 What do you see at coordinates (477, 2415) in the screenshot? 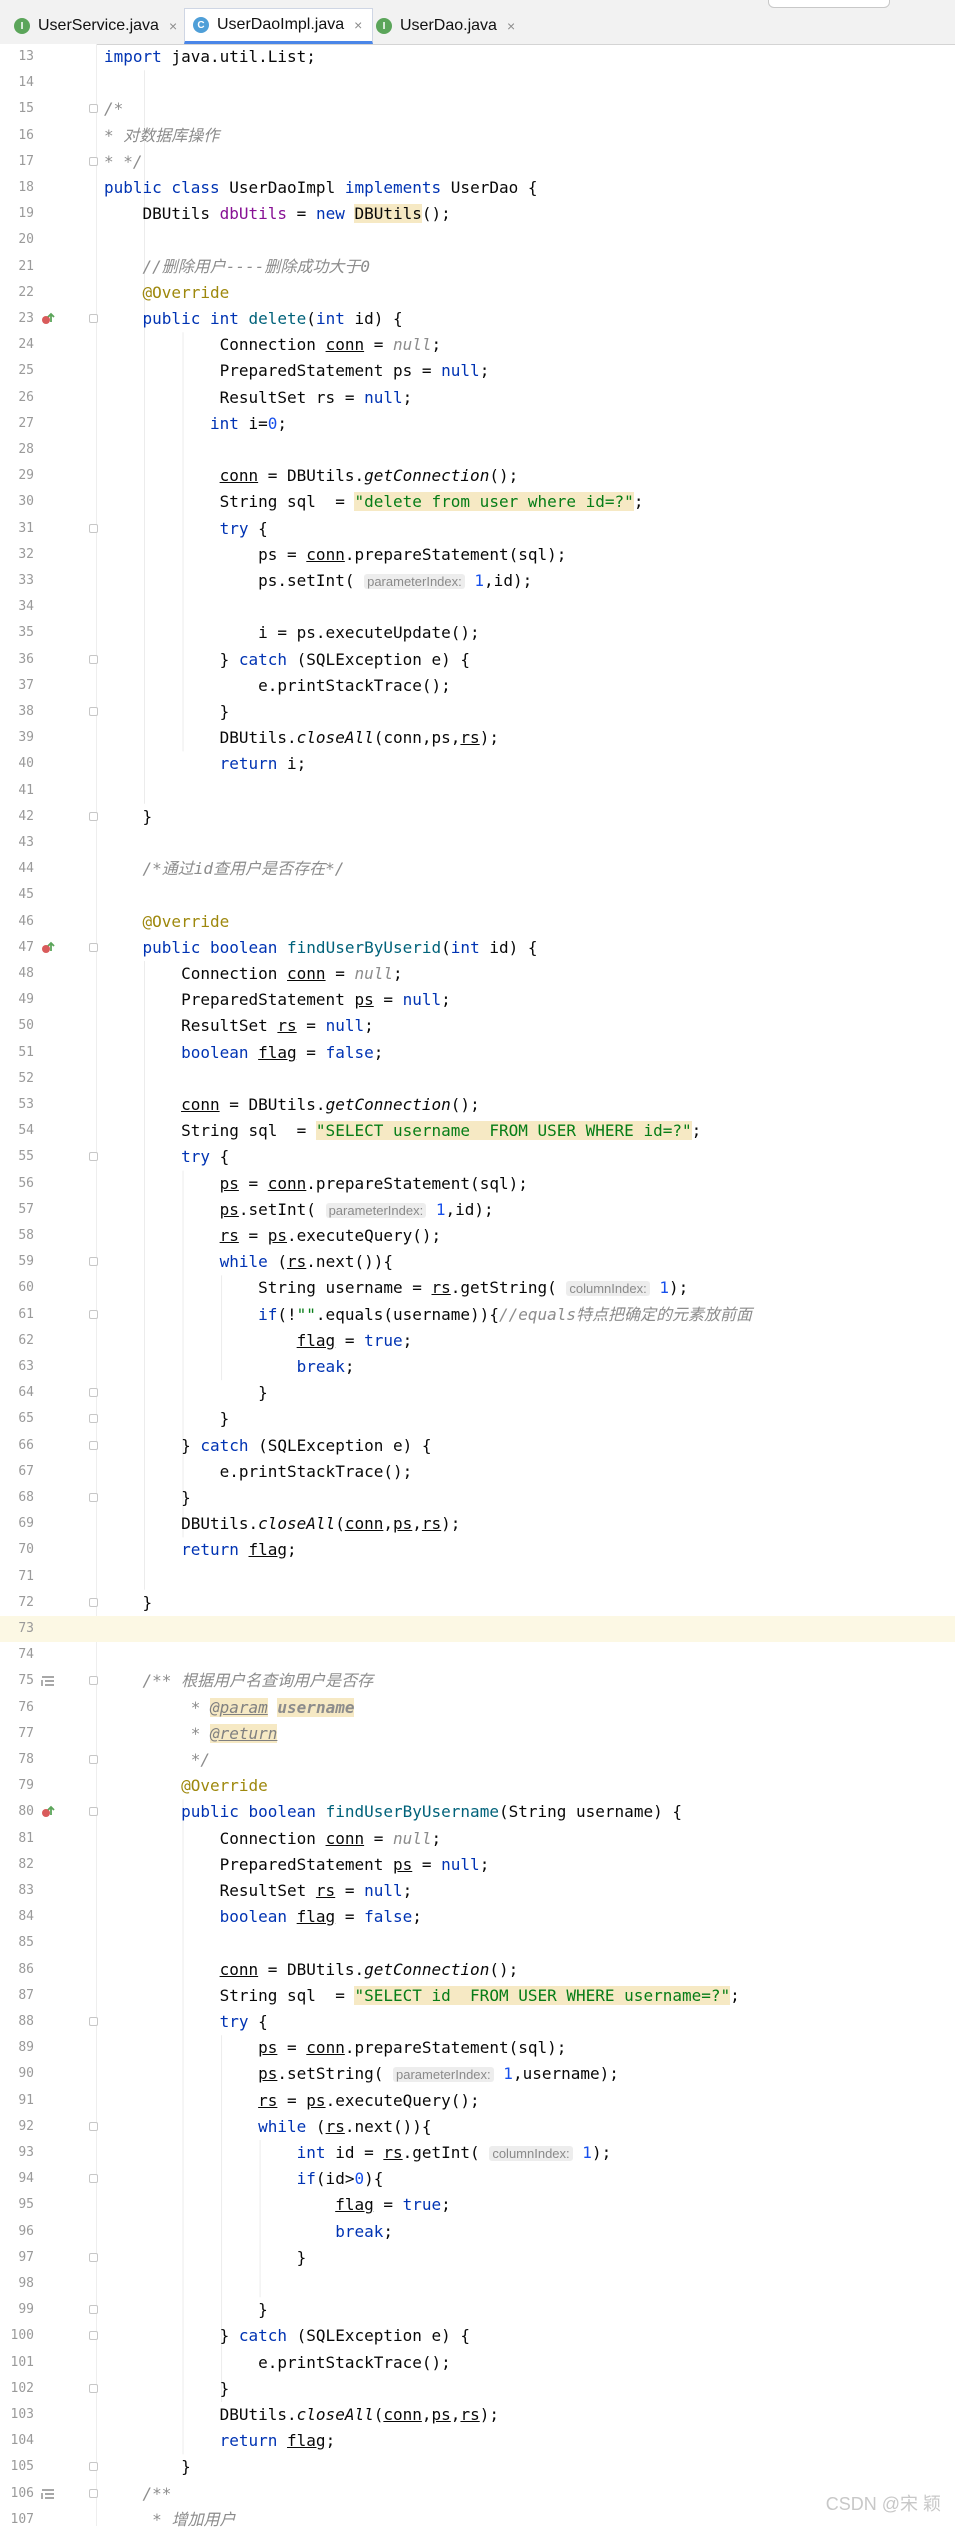
I see `code-line: 103 DBUtils.closeAll(conn,ps,rs);` at bounding box center [477, 2415].